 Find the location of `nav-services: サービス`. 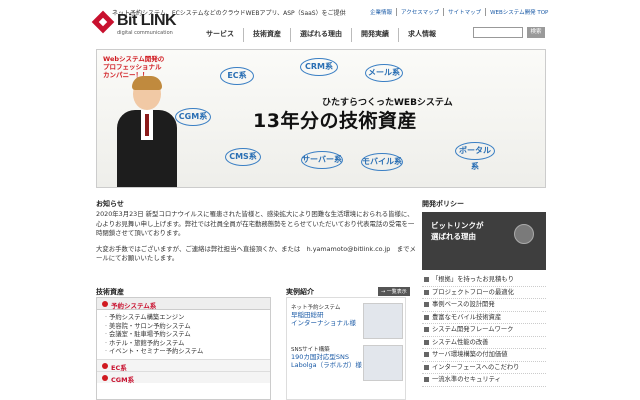

nav-services: サービス is located at coordinates (220, 35).